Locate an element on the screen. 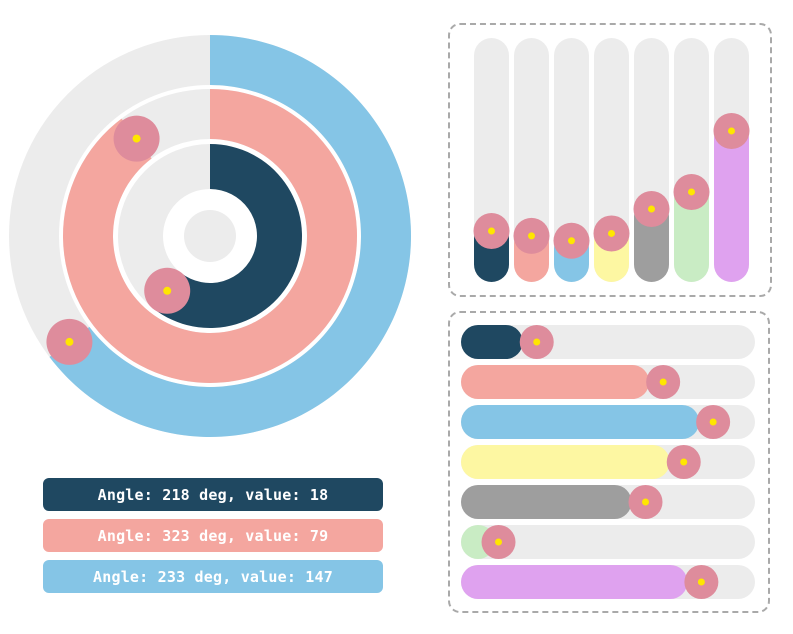 This screenshot has height=634, width=793. vertical-sliders is located at coordinates (611, 160).